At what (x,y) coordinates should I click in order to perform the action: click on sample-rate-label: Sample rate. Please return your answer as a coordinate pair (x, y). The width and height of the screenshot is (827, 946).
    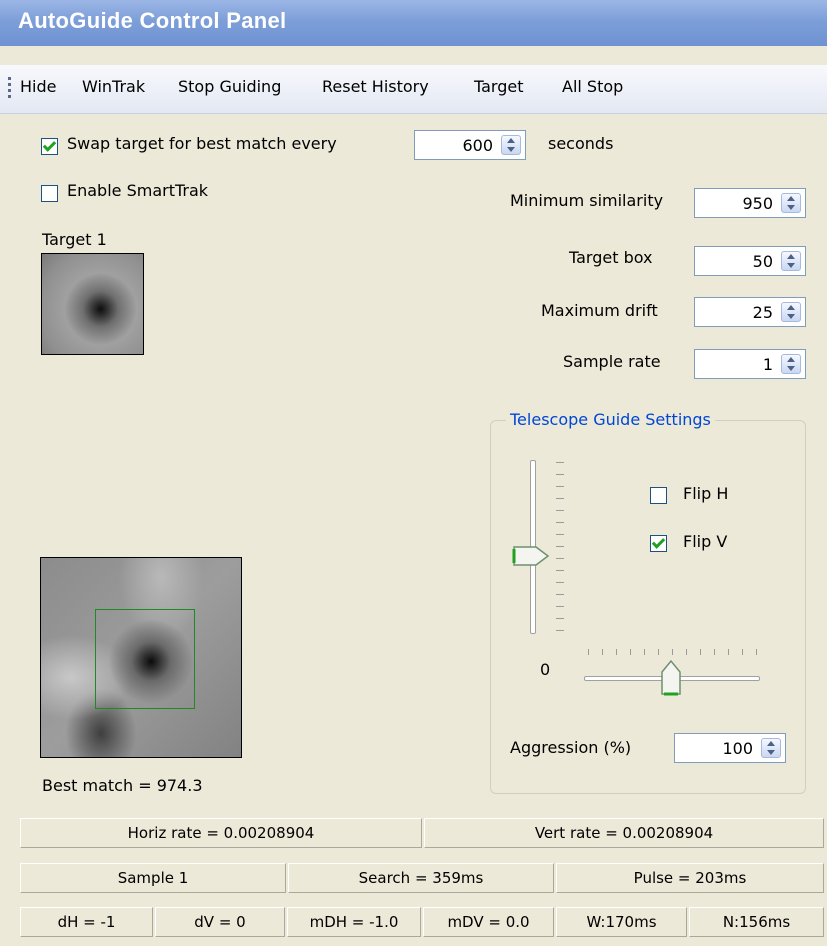
    Looking at the image, I should click on (612, 361).